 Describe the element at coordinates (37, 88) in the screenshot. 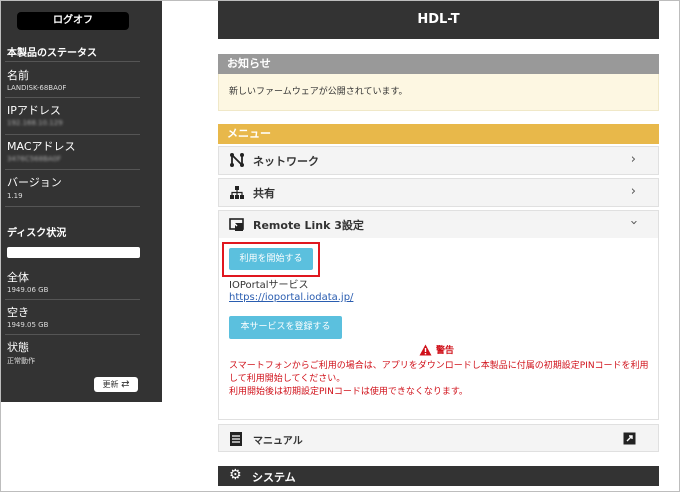

I see `name-value: LANDISK-68BA0F` at that location.